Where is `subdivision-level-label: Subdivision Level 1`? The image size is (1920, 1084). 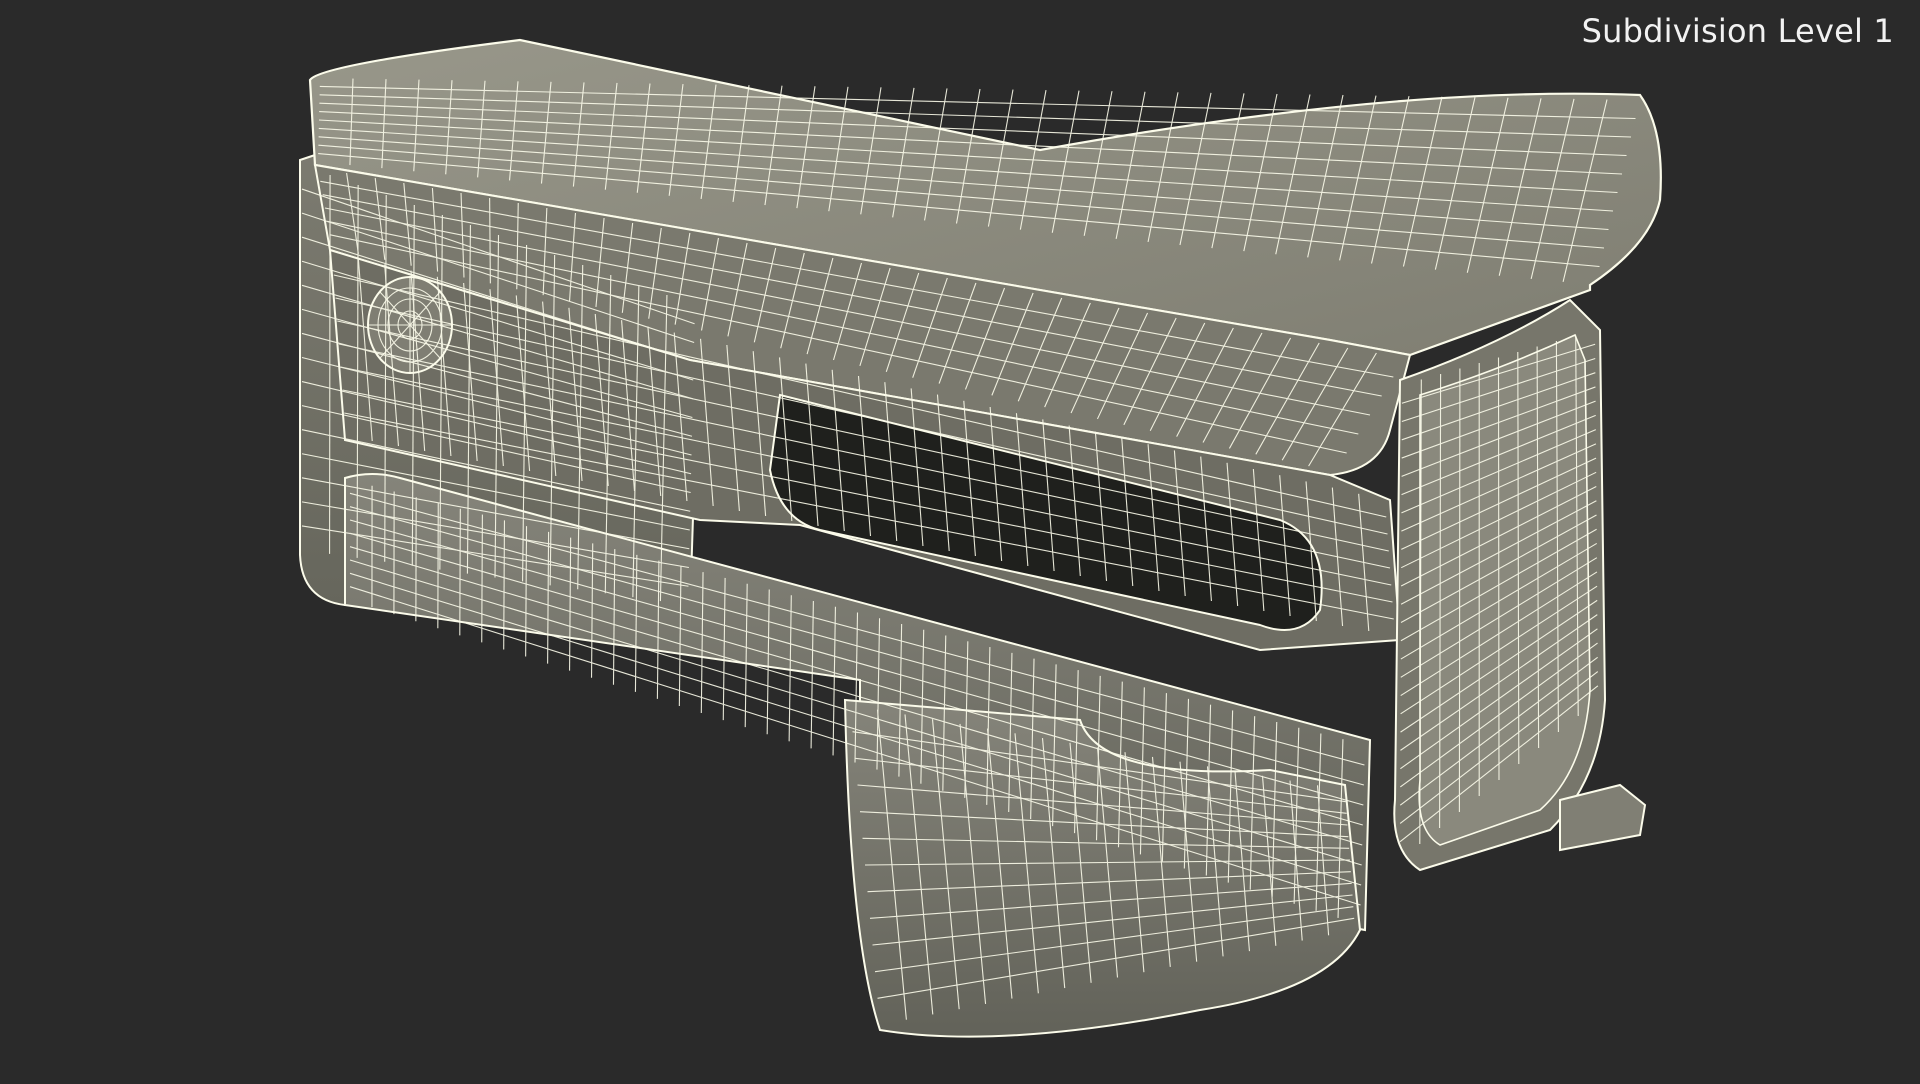
subdivision-level-label: Subdivision Level 1 is located at coordinates (1738, 31).